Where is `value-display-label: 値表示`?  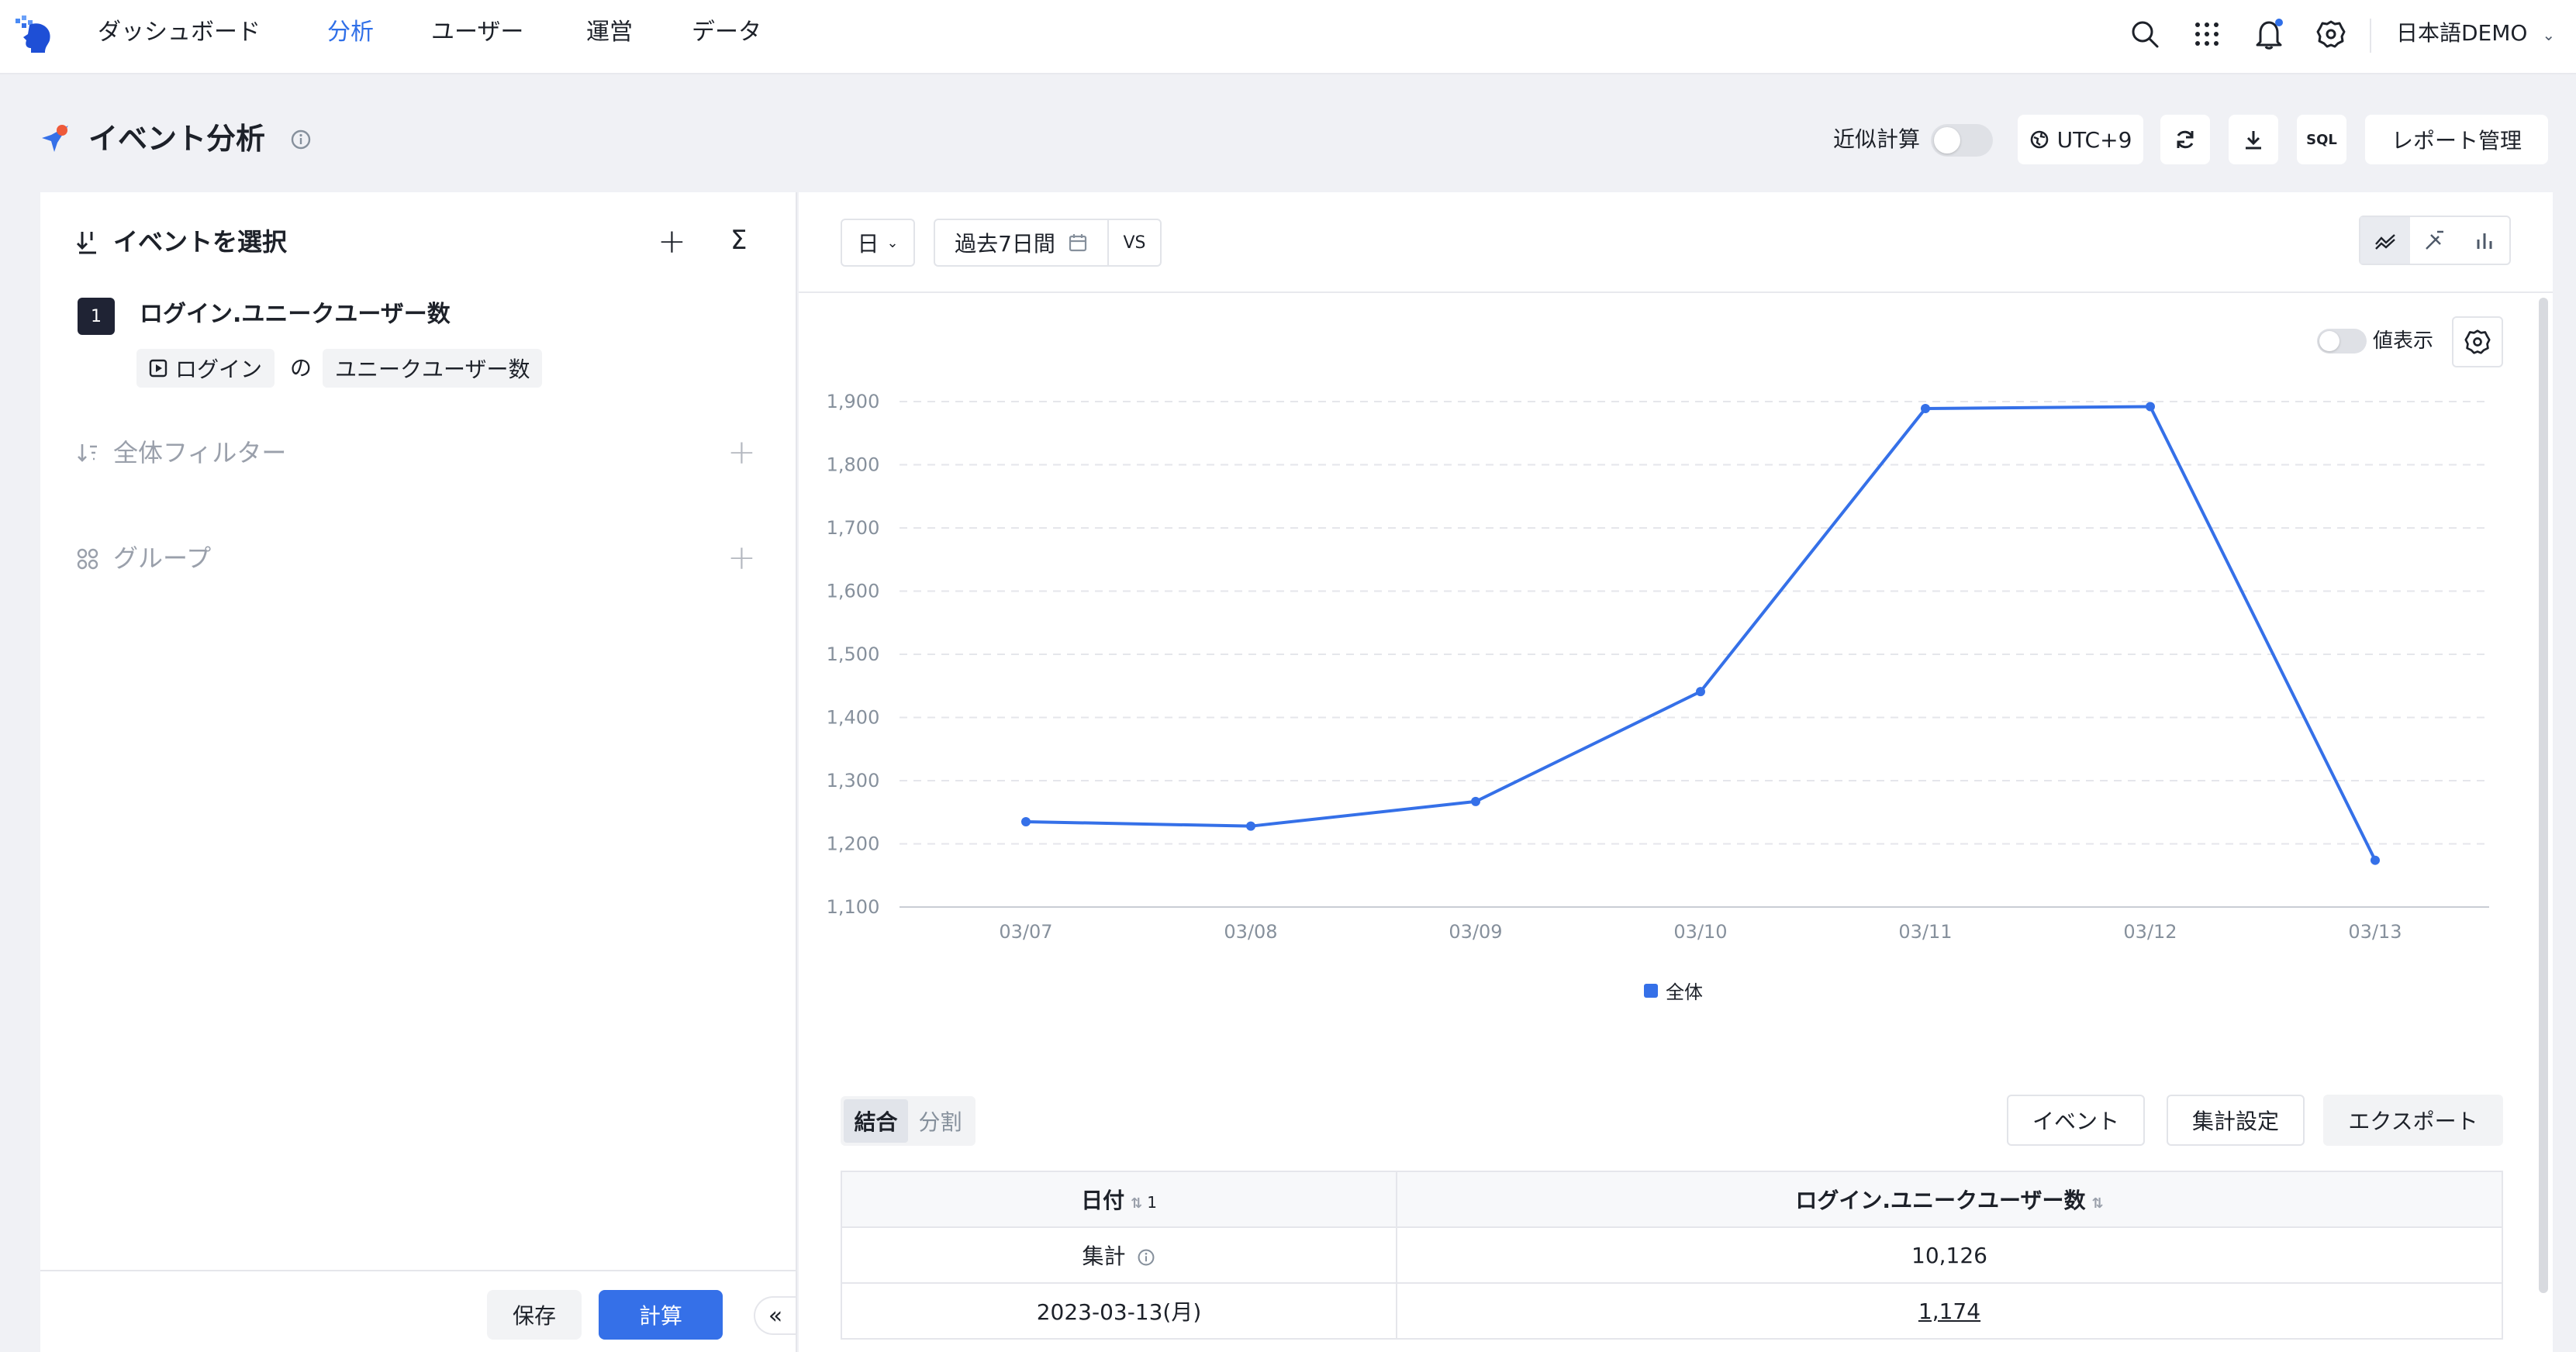
value-display-label: 値表示 is located at coordinates (2404, 341).